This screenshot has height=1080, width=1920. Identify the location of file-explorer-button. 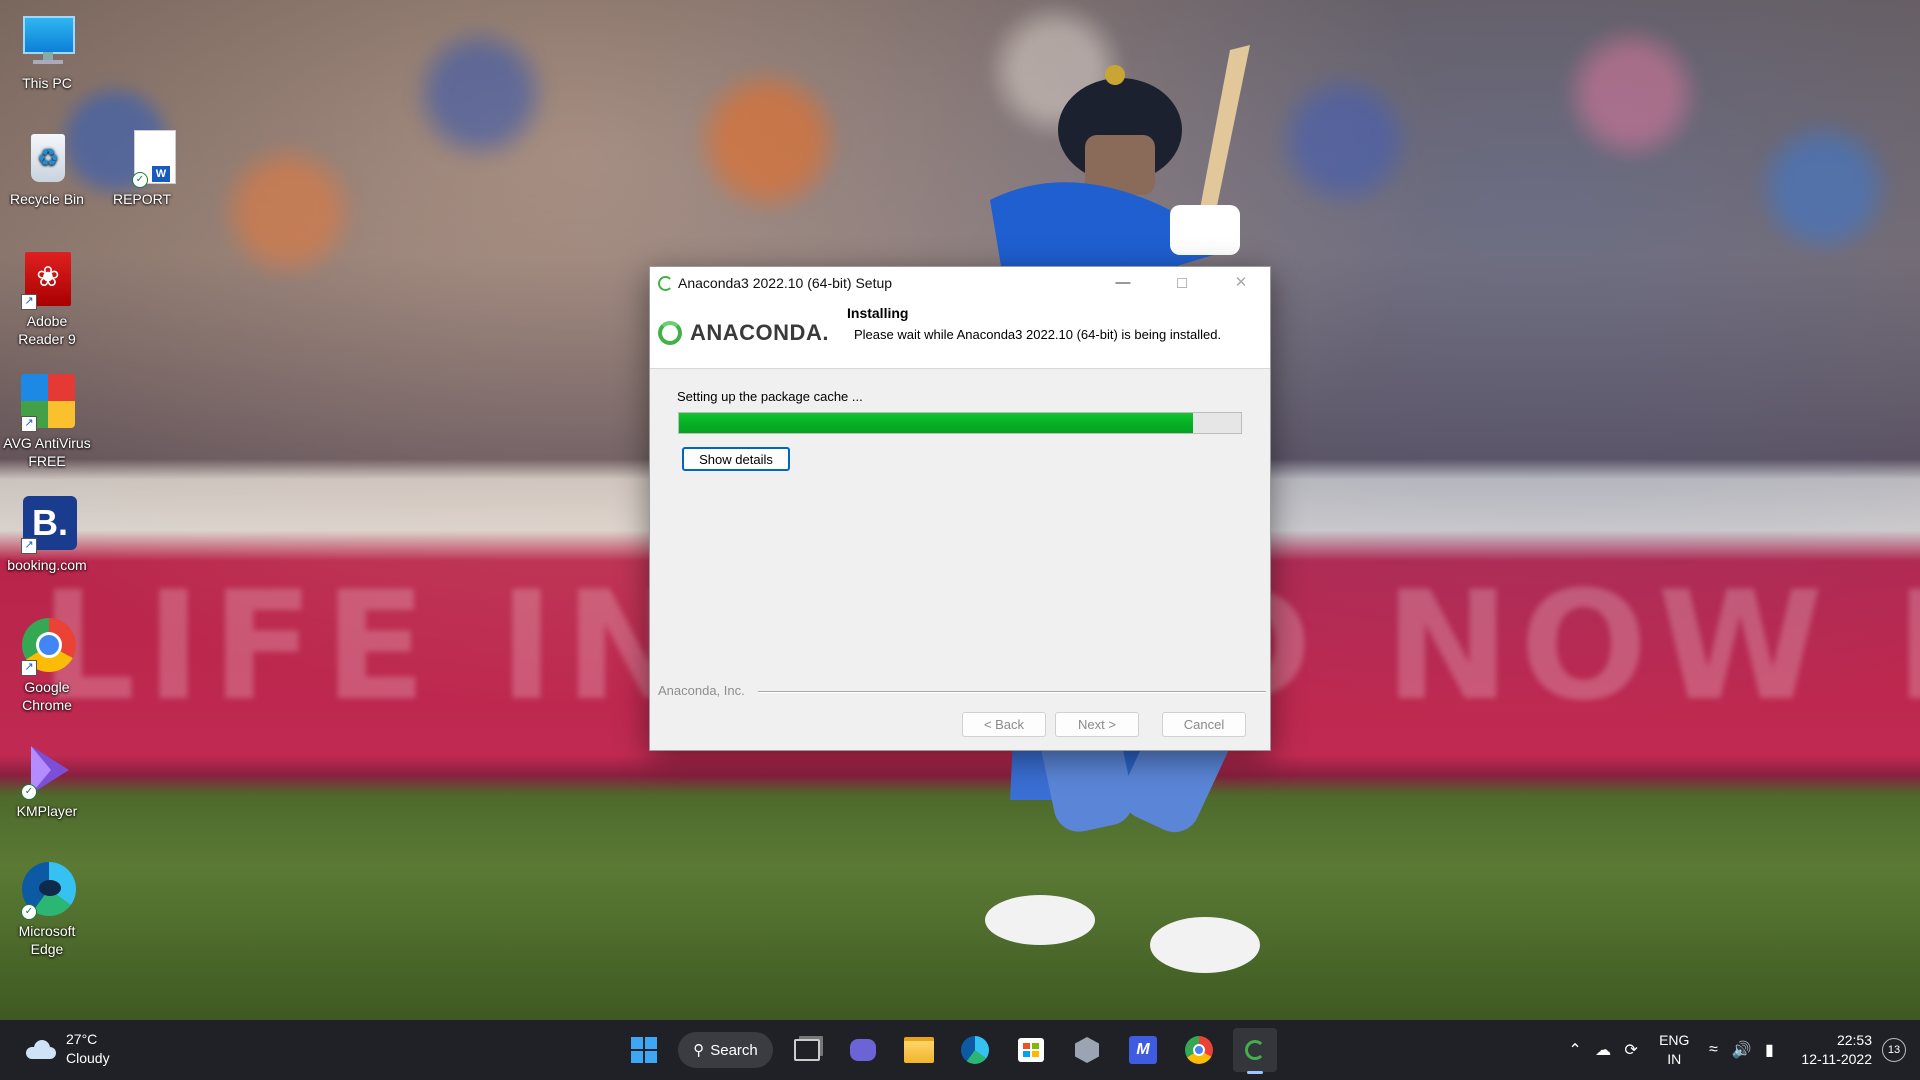
(919, 1050).